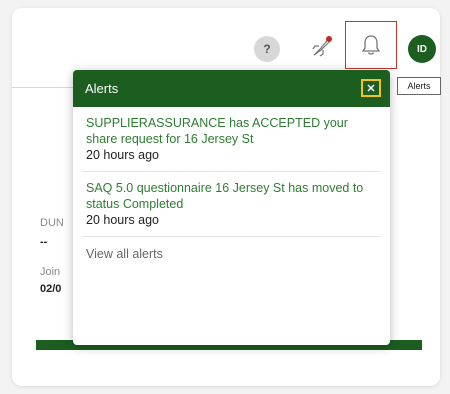 The height and width of the screenshot is (394, 450). I want to click on alerts-tooltip: Alerts, so click(419, 86).